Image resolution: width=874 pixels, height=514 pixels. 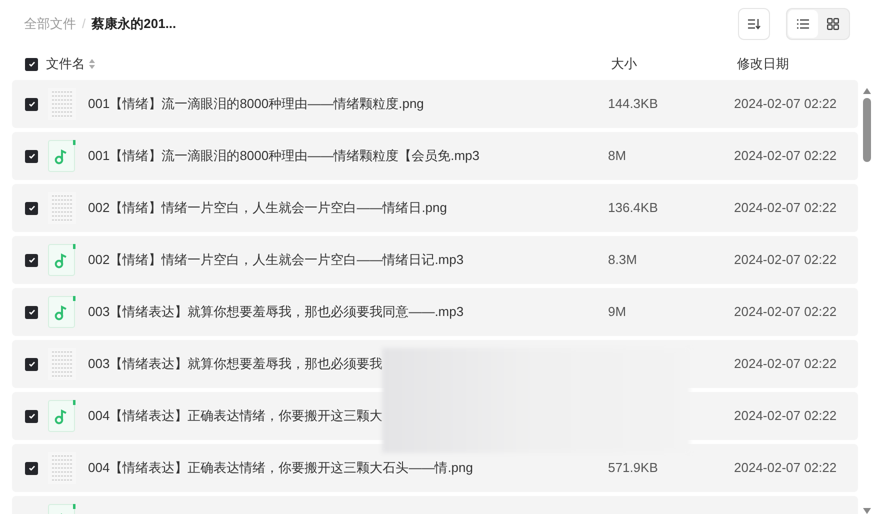 What do you see at coordinates (624, 64) in the screenshot?
I see `column-header: 大小` at bounding box center [624, 64].